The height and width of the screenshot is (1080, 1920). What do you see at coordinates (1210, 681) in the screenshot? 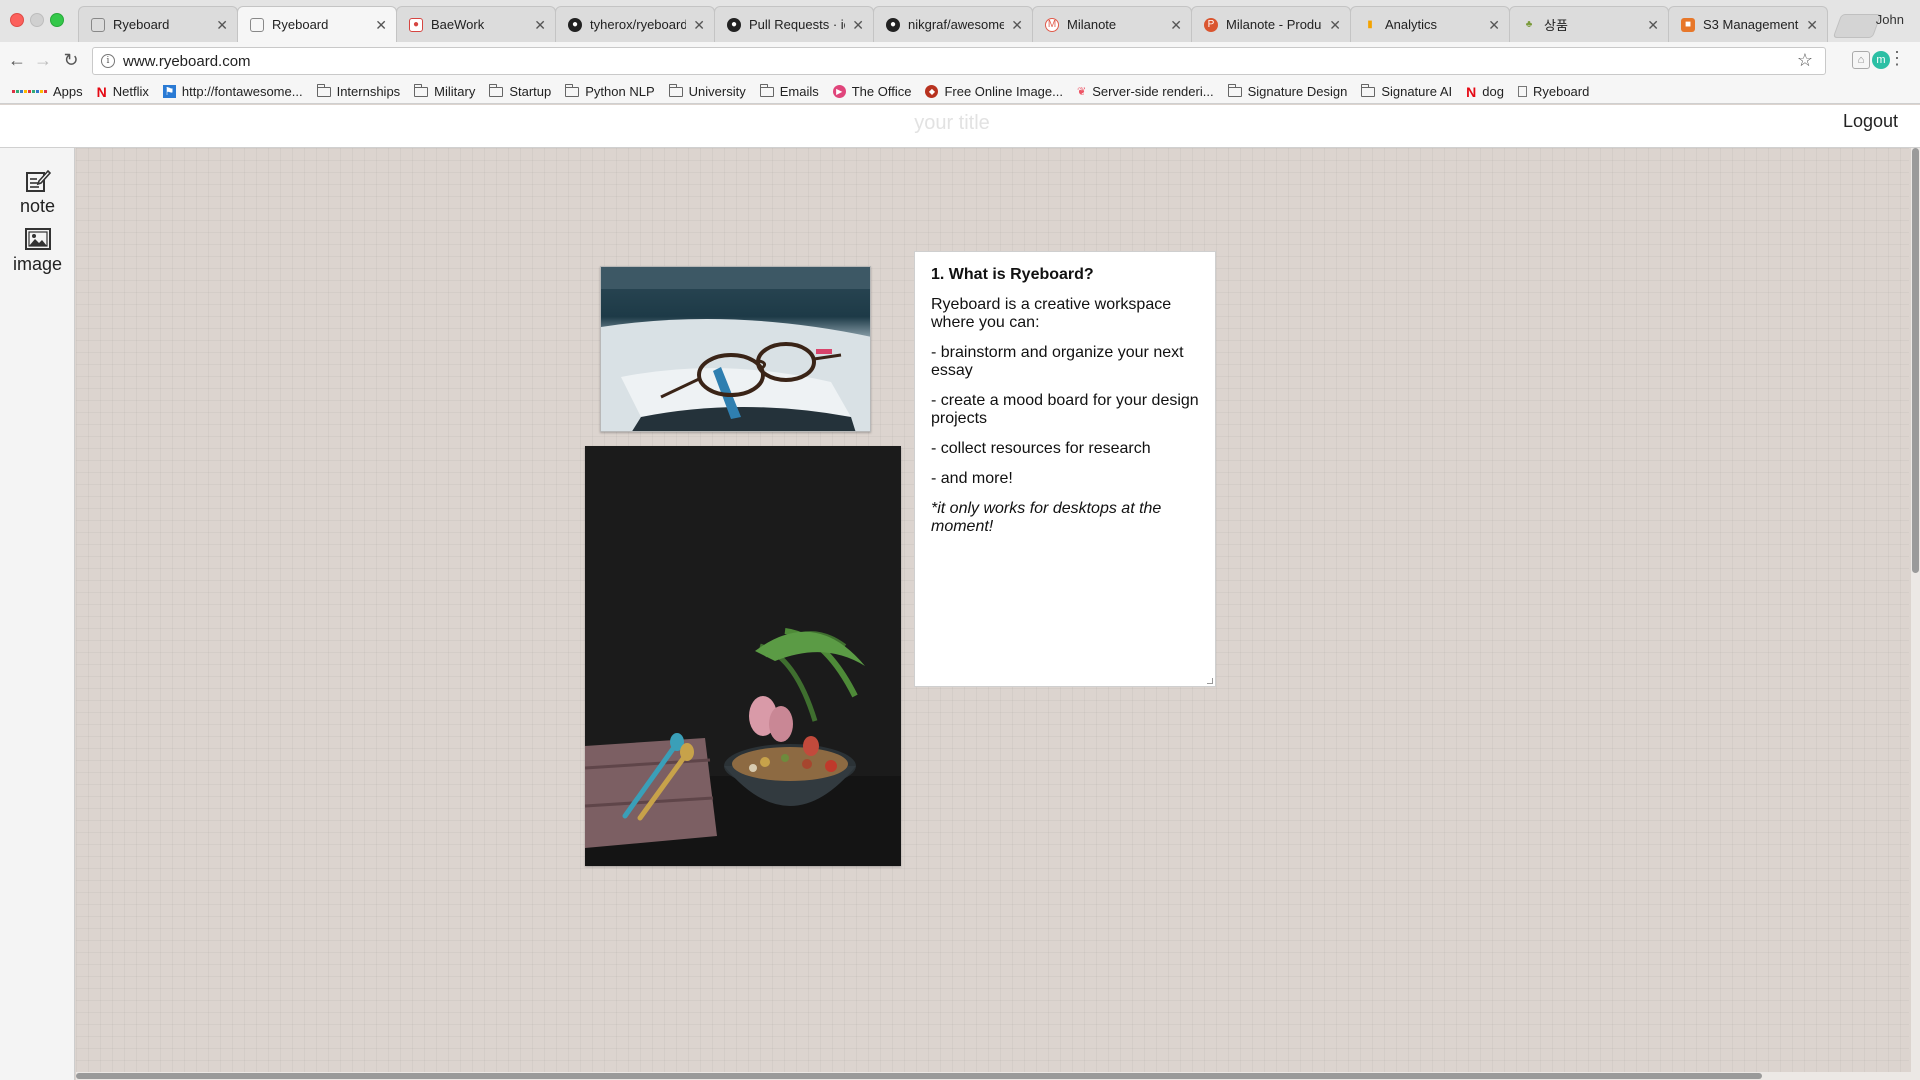
I see `note-resize-handle` at bounding box center [1210, 681].